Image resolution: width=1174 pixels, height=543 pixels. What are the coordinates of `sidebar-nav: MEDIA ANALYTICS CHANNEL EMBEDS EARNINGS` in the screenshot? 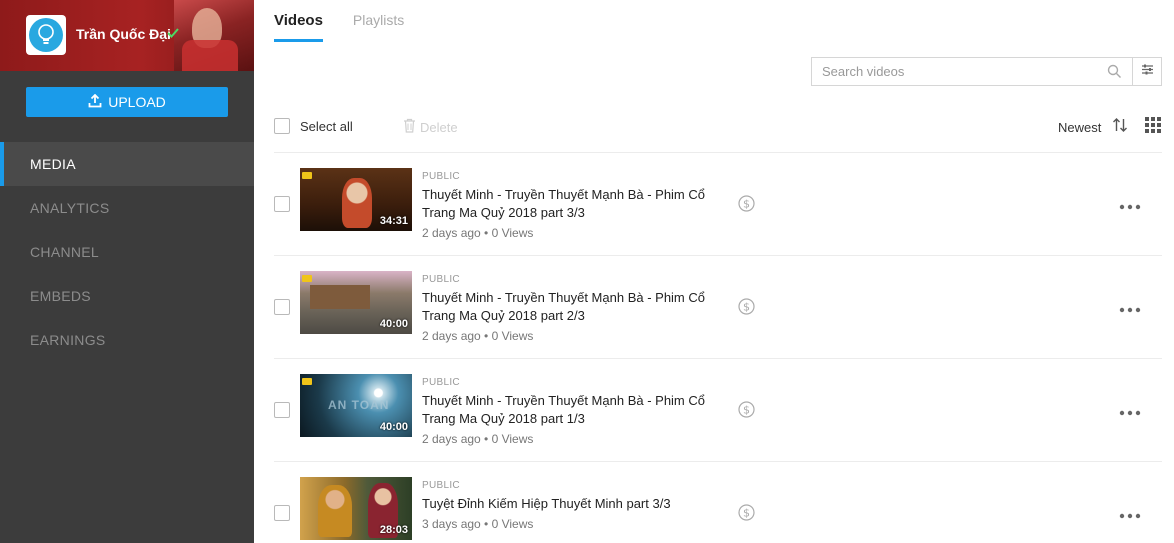 It's located at (127, 252).